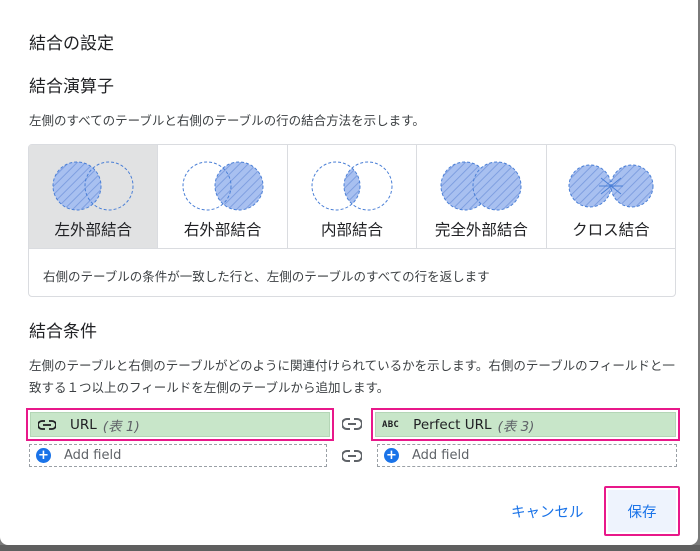 This screenshot has height=551, width=700. What do you see at coordinates (71, 44) in the screenshot?
I see `dialog-title: 結合の設定` at bounding box center [71, 44].